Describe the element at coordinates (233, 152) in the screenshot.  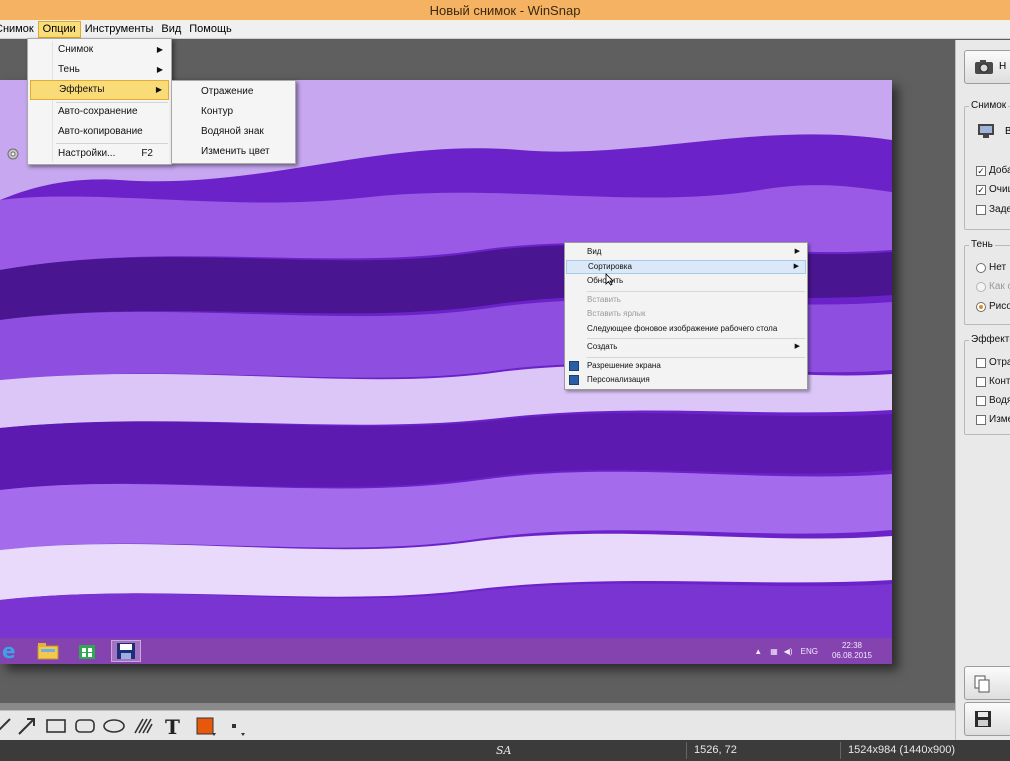
I see `effects-item-change-color: Изменить цвет` at that location.